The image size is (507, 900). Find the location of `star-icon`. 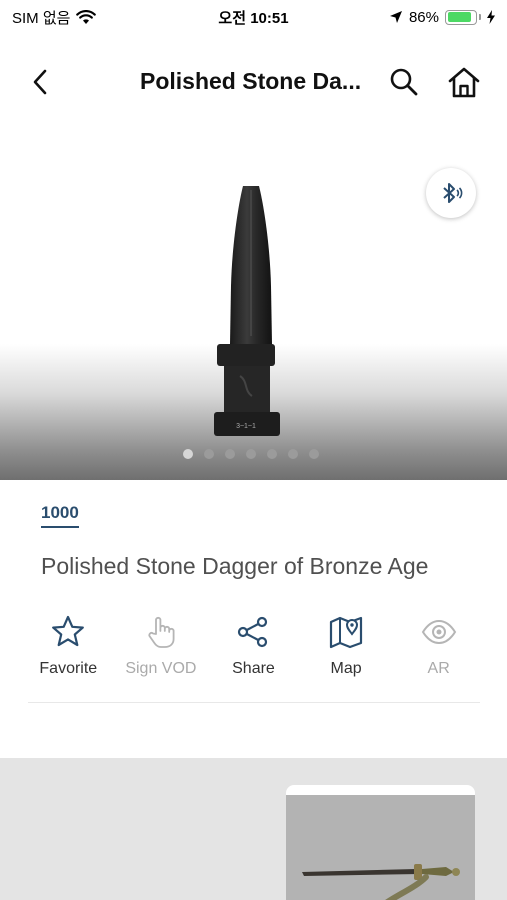

star-icon is located at coordinates (68, 631).